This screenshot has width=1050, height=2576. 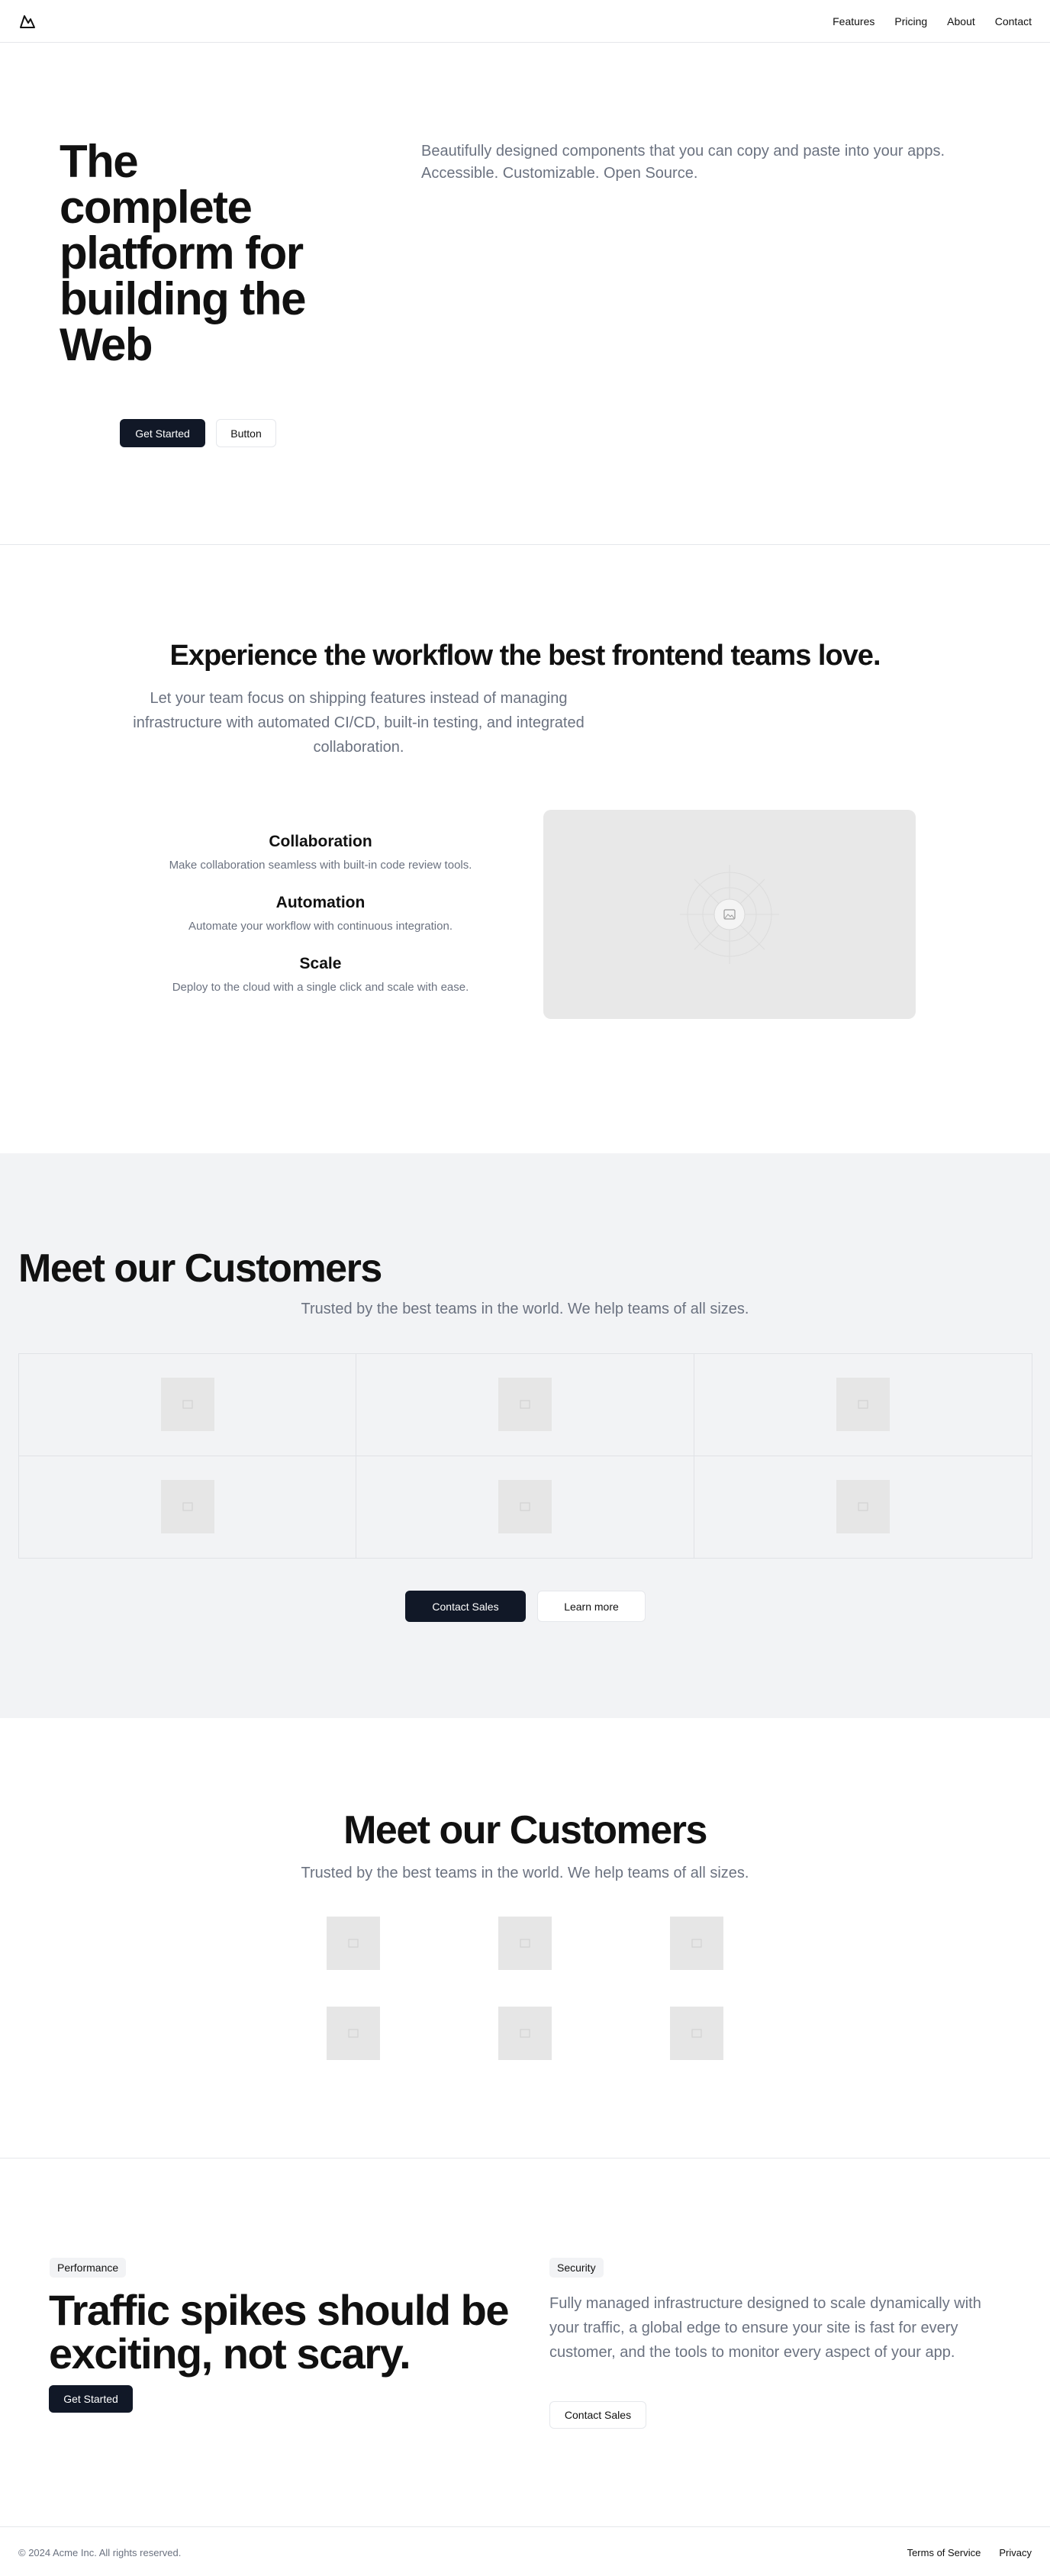 I want to click on image-placeholder-icon, so click(x=730, y=915).